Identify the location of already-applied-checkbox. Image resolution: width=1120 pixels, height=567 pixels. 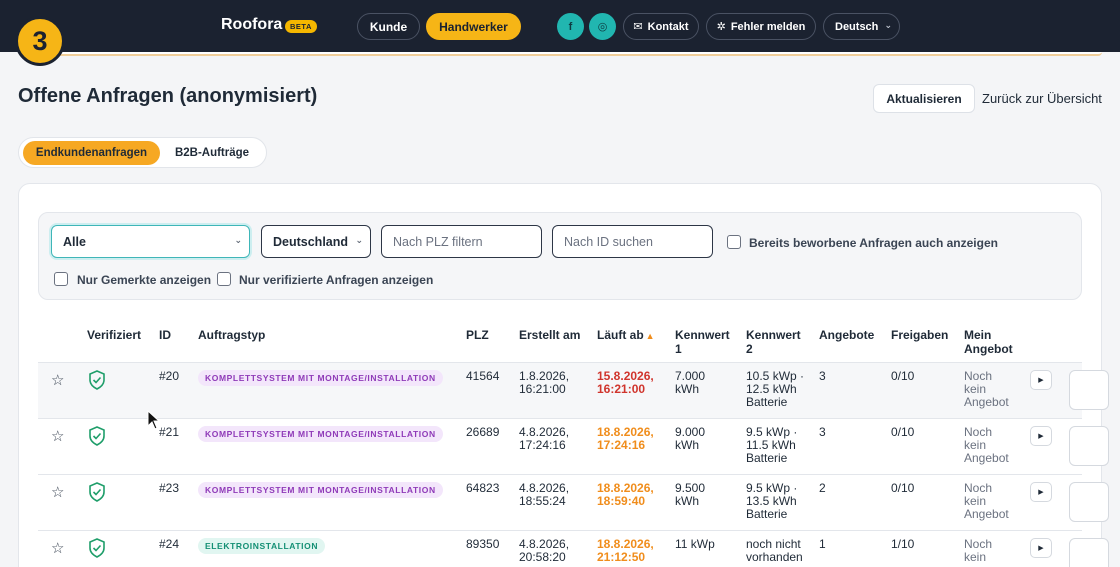
(734, 242).